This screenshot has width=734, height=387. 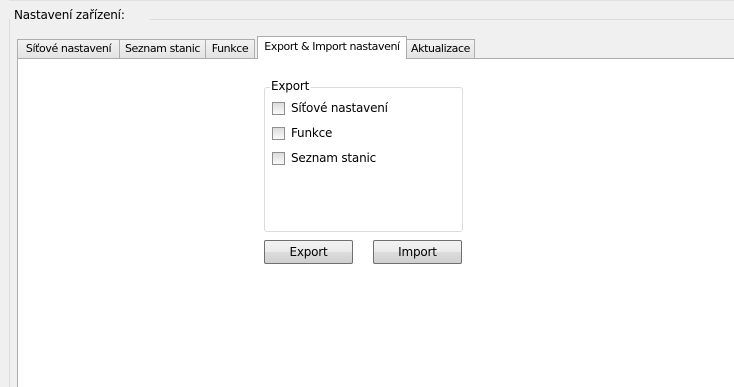 I want to click on network-settings-label: Síťové nastavení, so click(x=339, y=108).